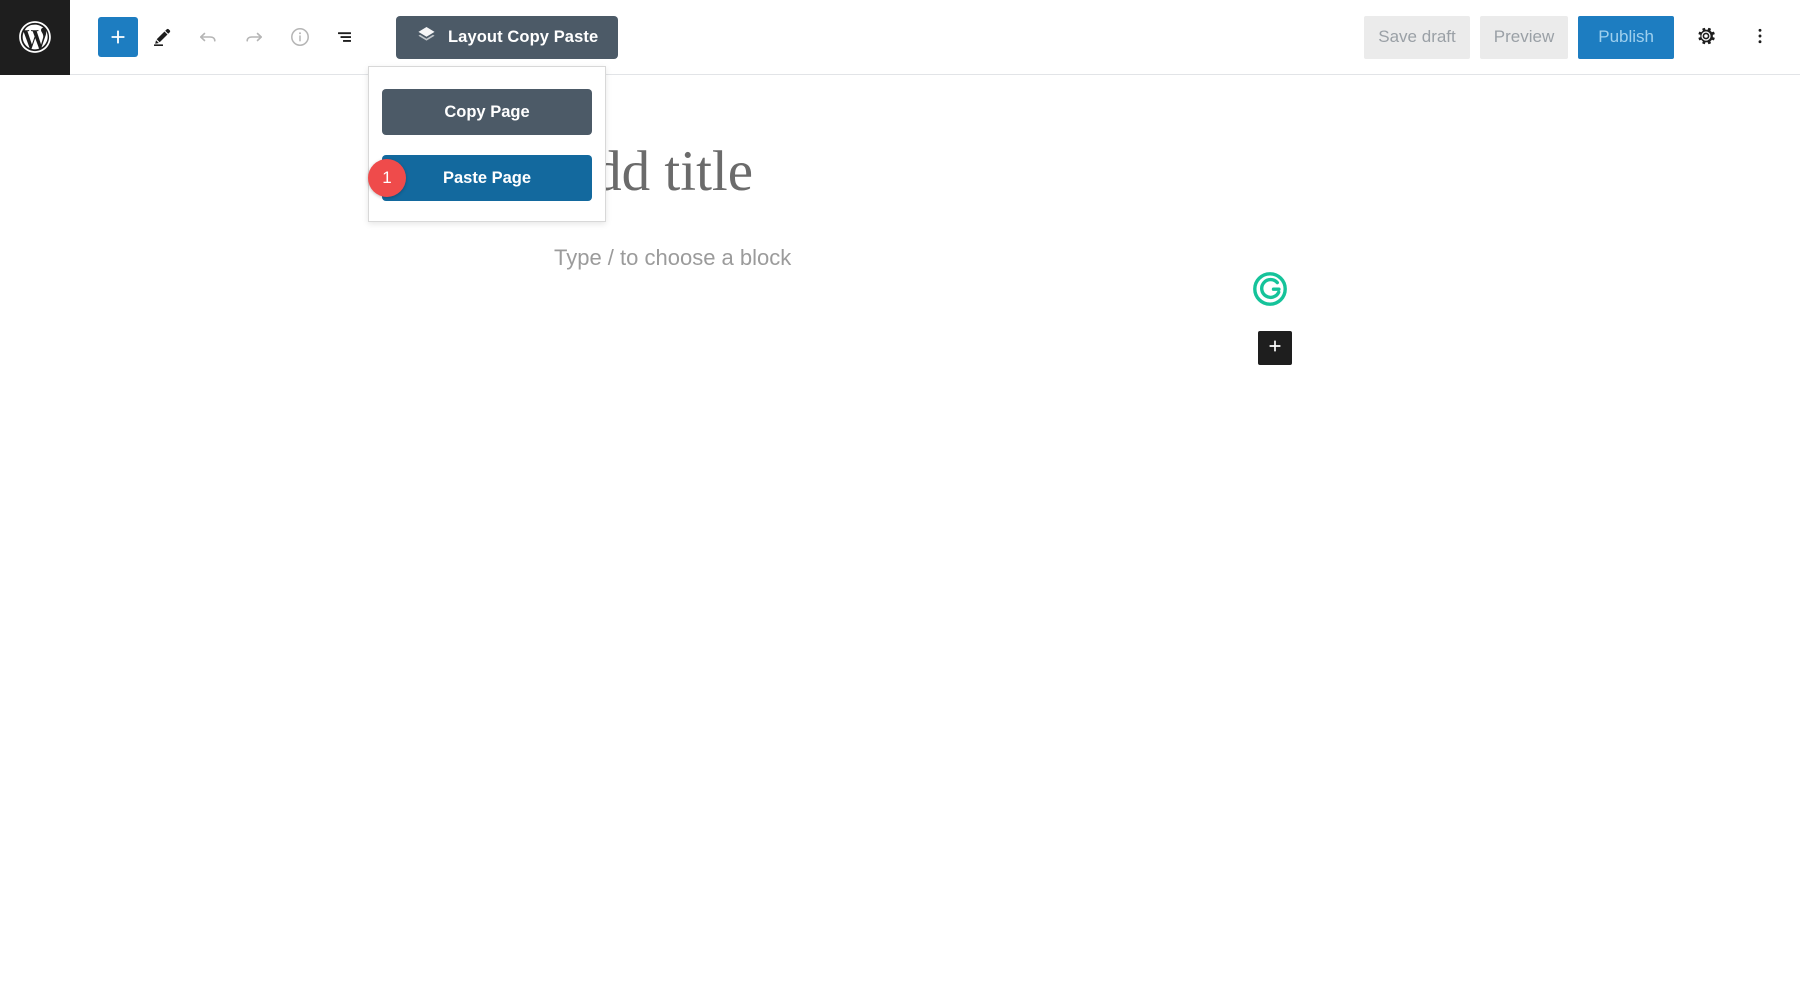  I want to click on info-circle-icon, so click(300, 37).